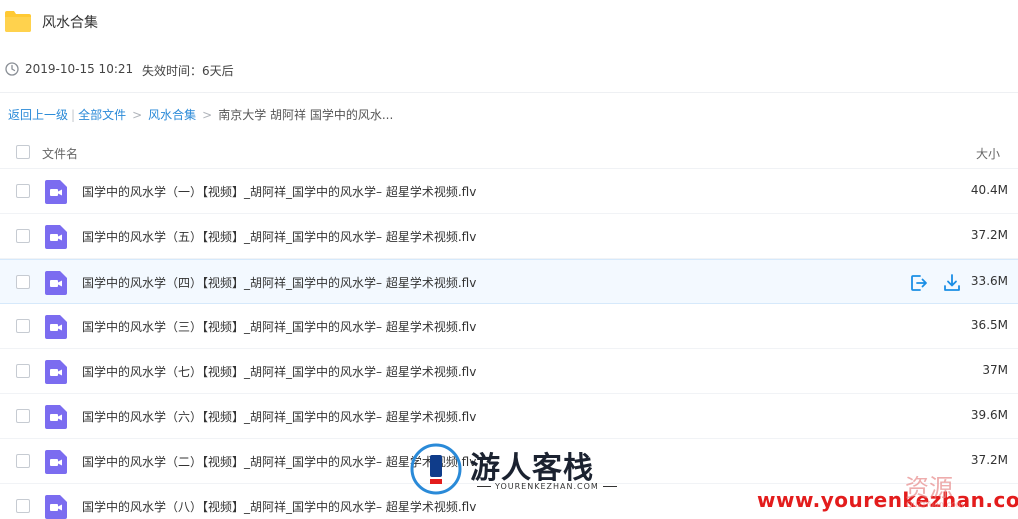 The height and width of the screenshot is (519, 1018). I want to click on divider, so click(509, 92).